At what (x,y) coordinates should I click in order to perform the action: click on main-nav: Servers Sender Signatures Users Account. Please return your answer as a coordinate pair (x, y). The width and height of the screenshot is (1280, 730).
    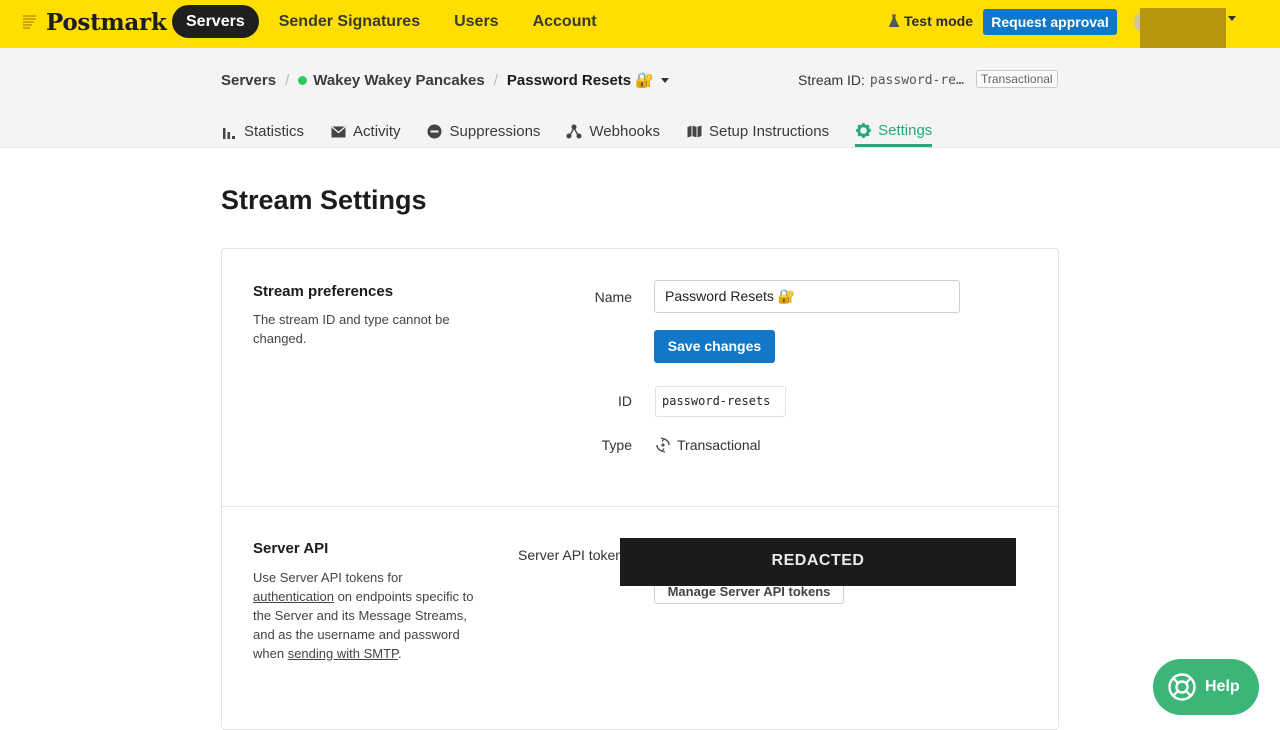
    Looking at the image, I should click on (394, 21).